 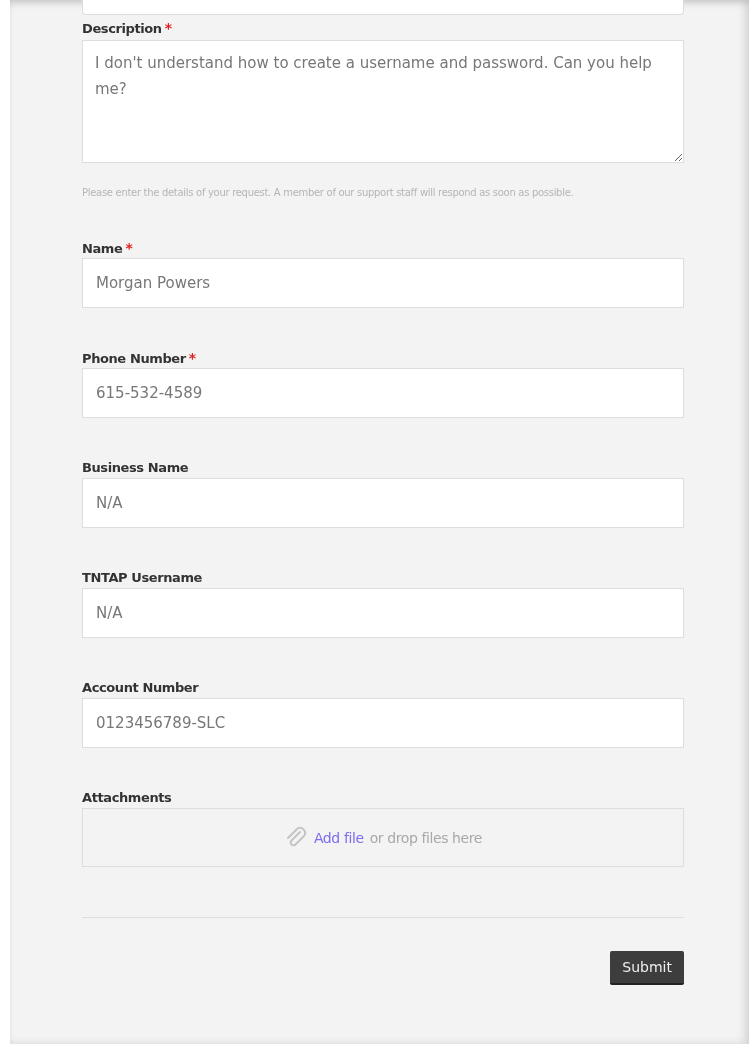 I want to click on field-label: Name, so click(x=102, y=248).